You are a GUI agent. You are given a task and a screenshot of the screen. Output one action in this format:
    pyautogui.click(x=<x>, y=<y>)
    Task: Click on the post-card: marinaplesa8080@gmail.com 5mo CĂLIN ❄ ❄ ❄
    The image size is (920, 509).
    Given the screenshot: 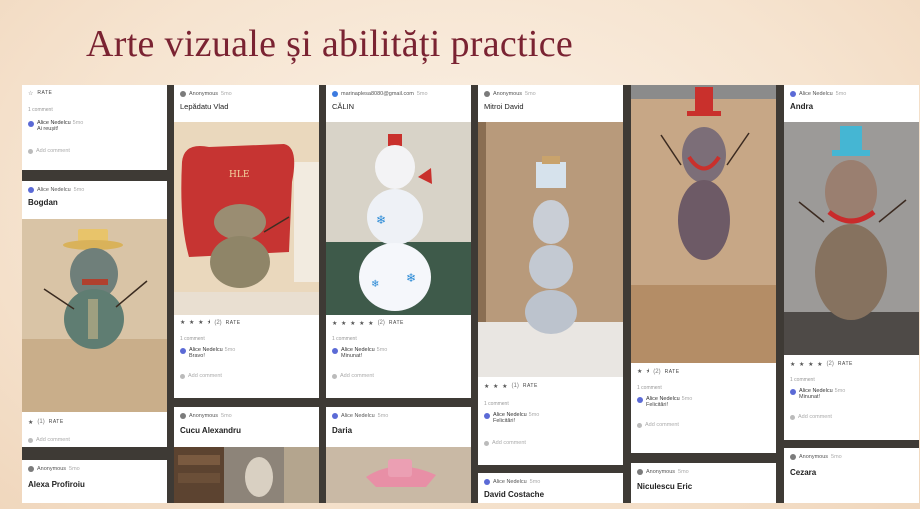 What is the action you would take?
    pyautogui.click(x=398, y=241)
    